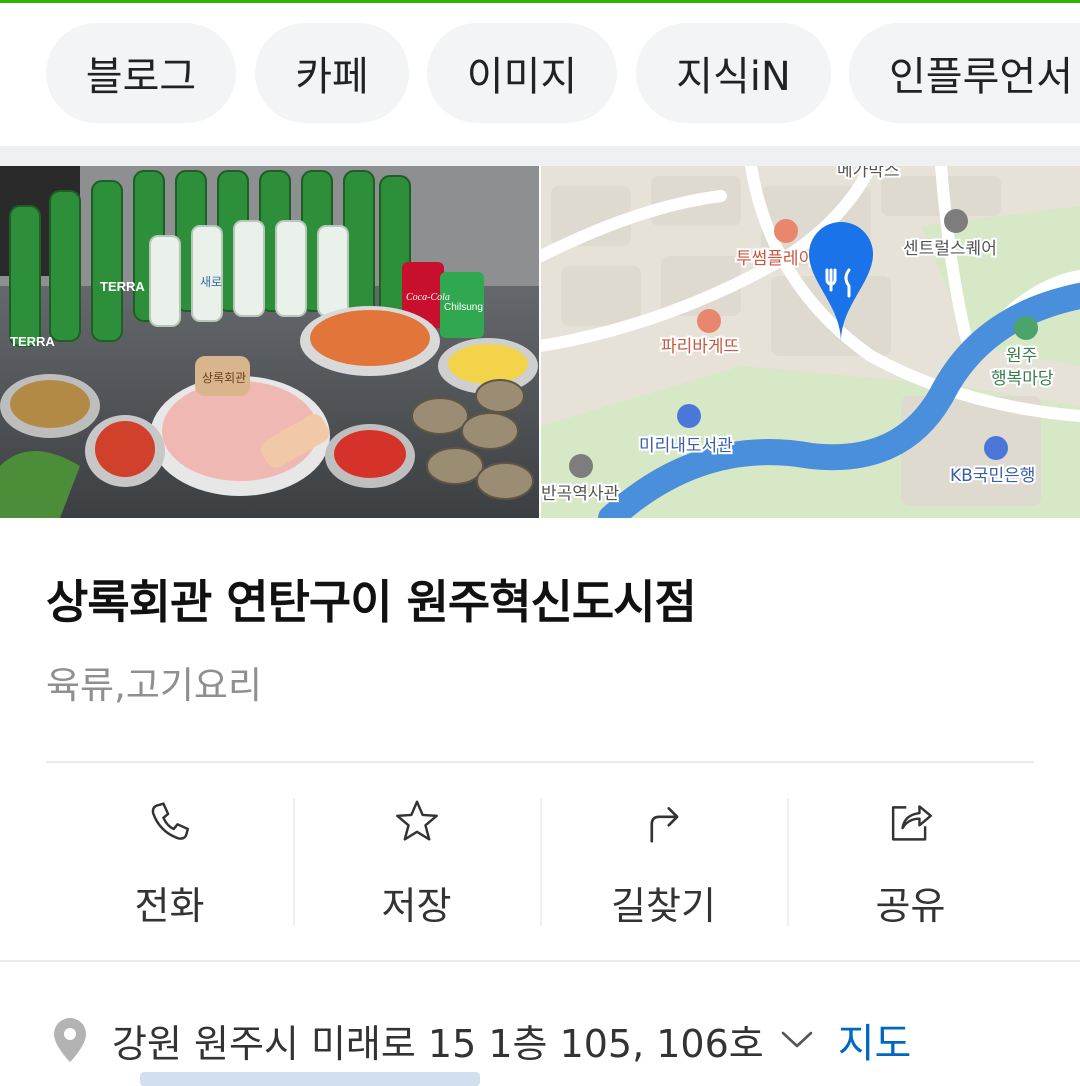  Describe the element at coordinates (786, 231) in the screenshot. I see `cafe-poi-icon` at that location.